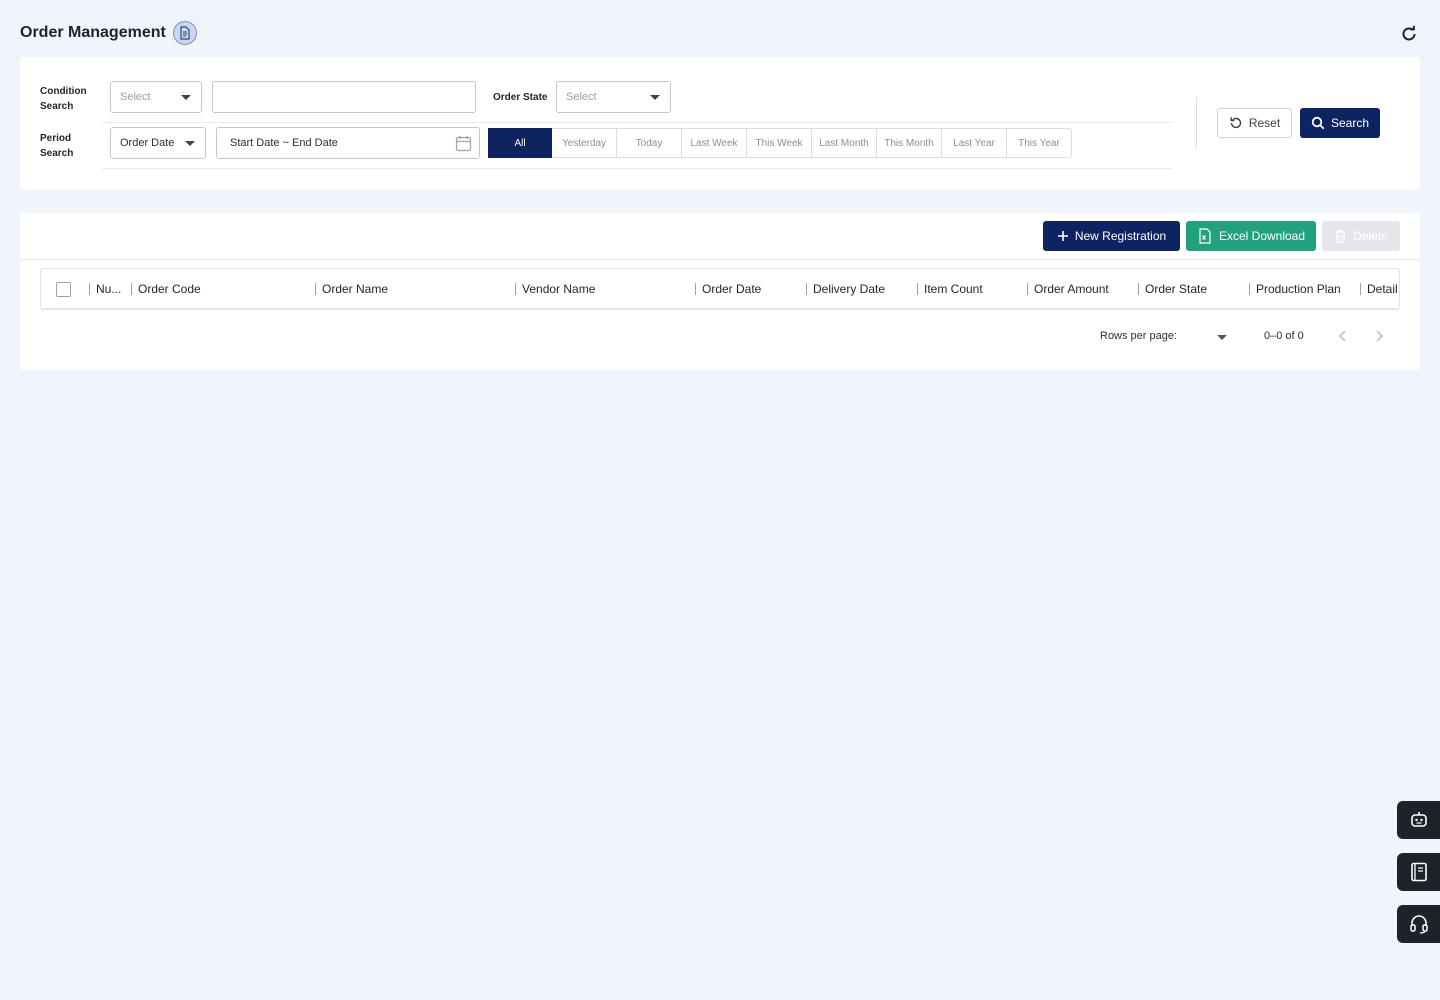 The width and height of the screenshot is (1440, 1000). I want to click on column-label: Vendor Name, so click(559, 289).